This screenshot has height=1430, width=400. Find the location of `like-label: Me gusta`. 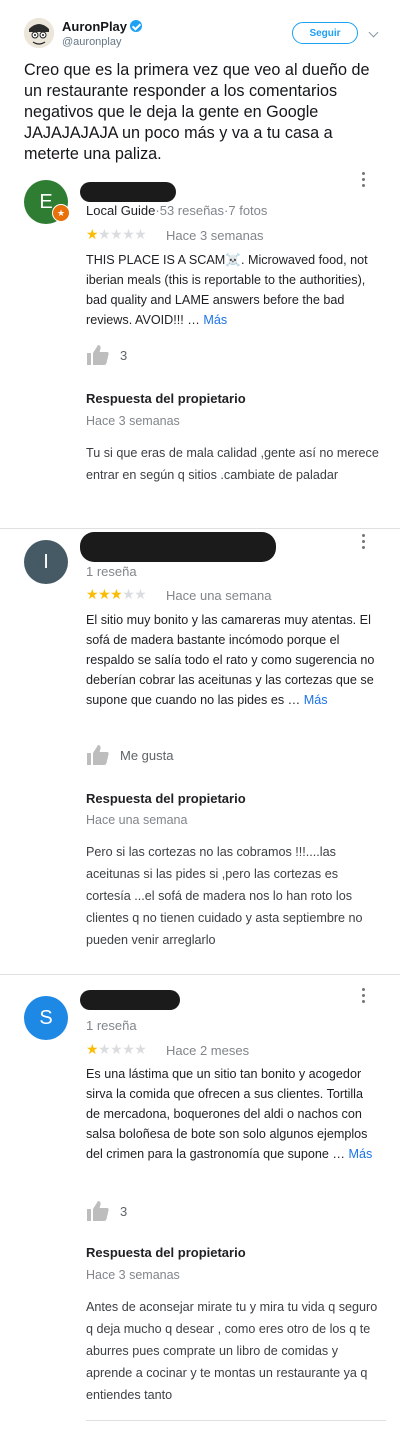

like-label: Me gusta is located at coordinates (147, 755).